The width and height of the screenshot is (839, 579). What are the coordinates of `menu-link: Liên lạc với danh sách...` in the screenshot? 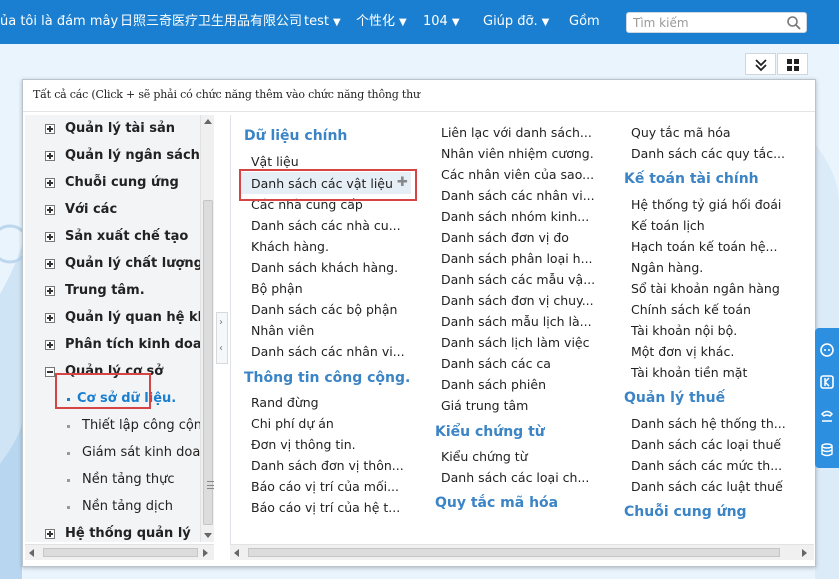 It's located at (516, 132).